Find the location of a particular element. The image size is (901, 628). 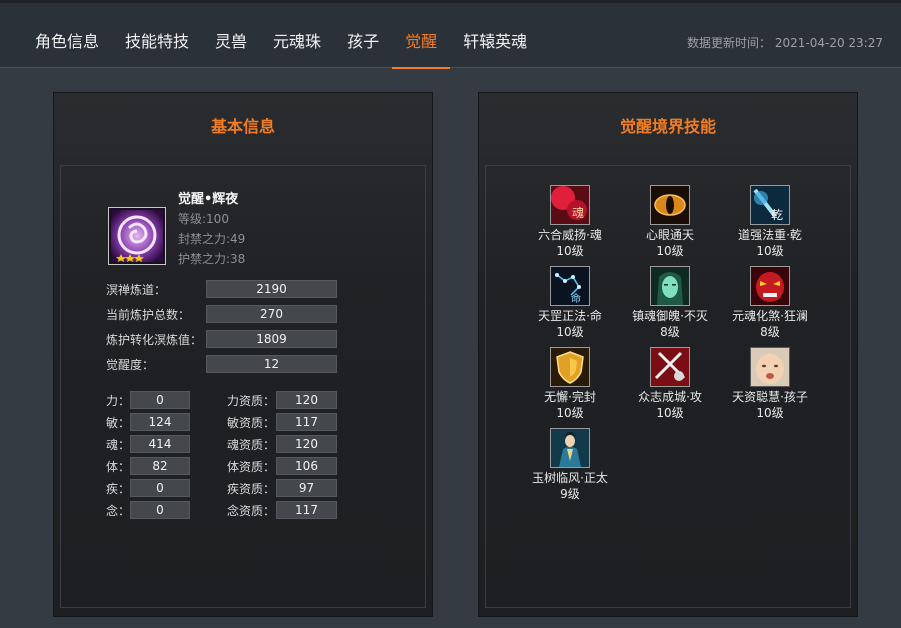

skill-name: 天罡正法·命 is located at coordinates (570, 316).